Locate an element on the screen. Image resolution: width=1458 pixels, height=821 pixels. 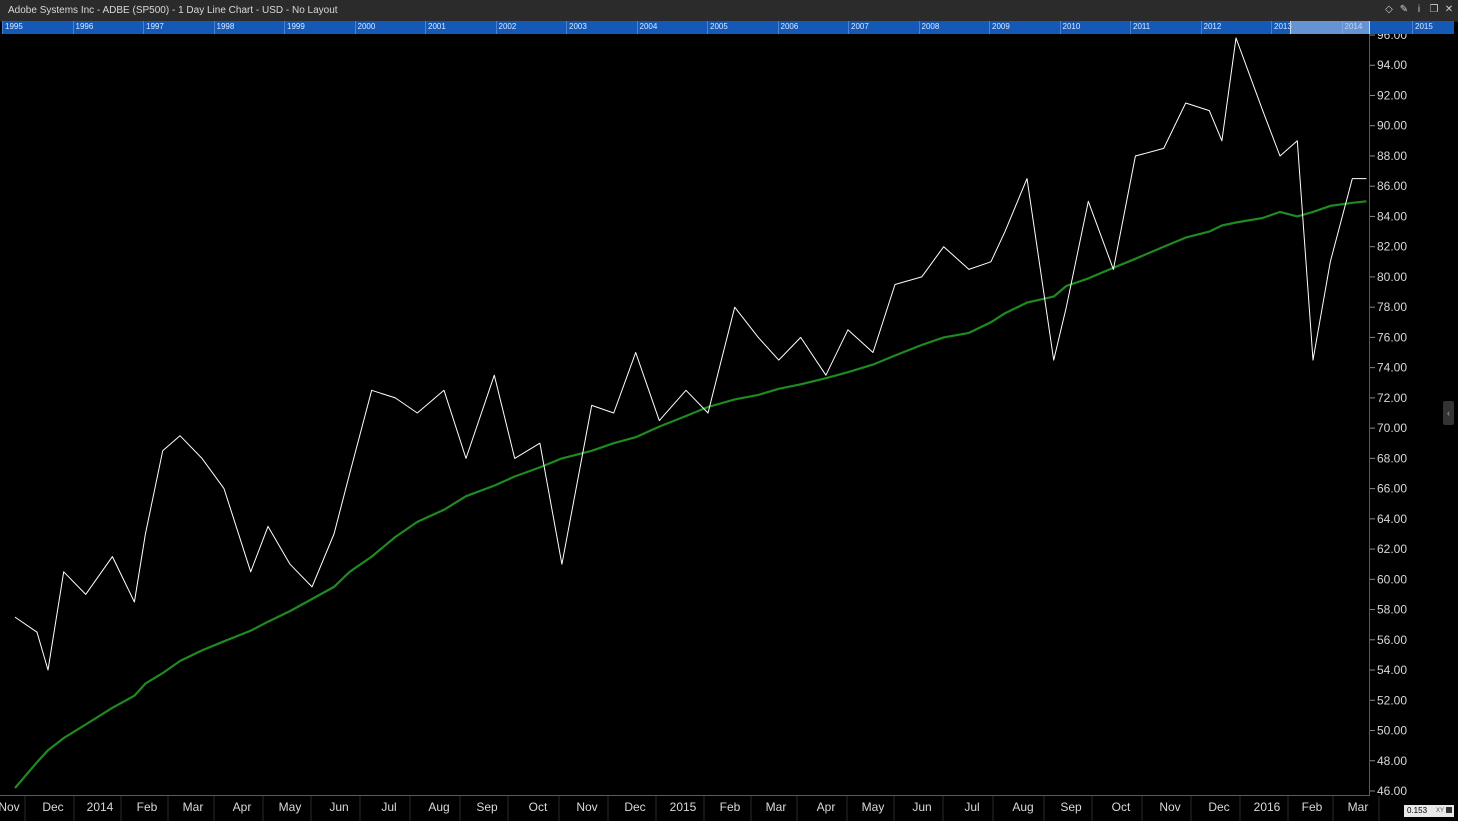
overview-year-label: 1995 is located at coordinates (14, 26).